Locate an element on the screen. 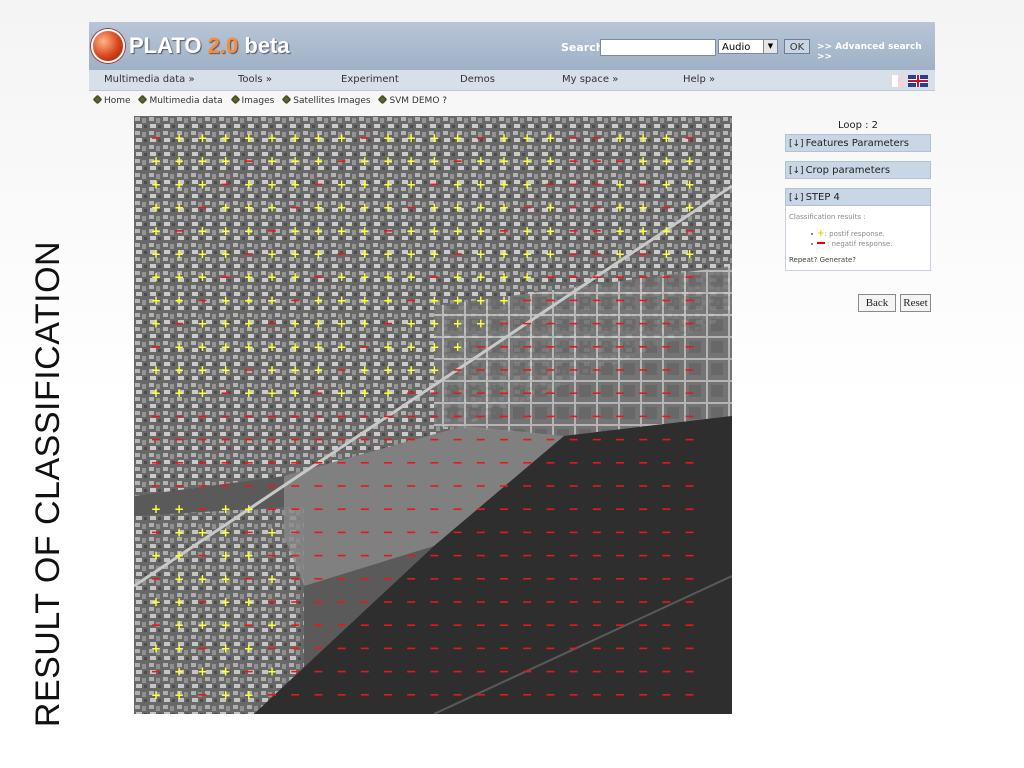 Image resolution: width=1024 pixels, height=768 pixels. menu-item-help: Help » is located at coordinates (699, 79).